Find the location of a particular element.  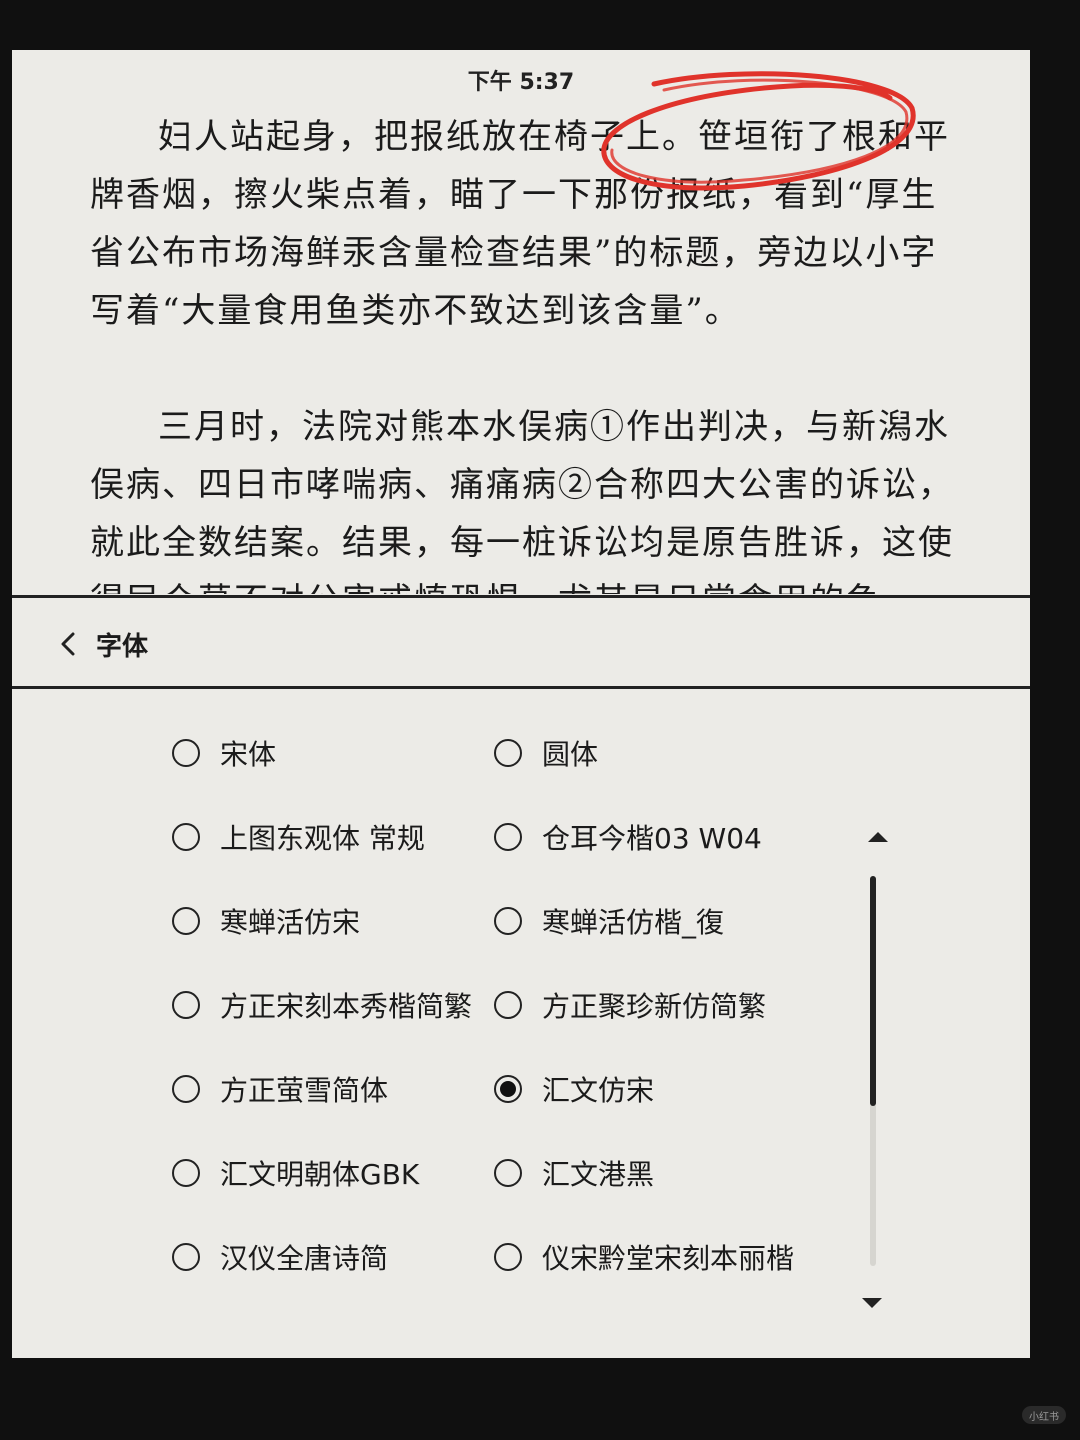

panel-title: 字体 is located at coordinates (122, 646).